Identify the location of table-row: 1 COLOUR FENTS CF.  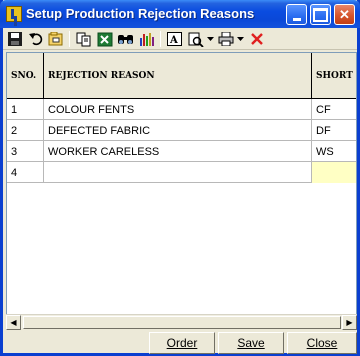
(181, 109).